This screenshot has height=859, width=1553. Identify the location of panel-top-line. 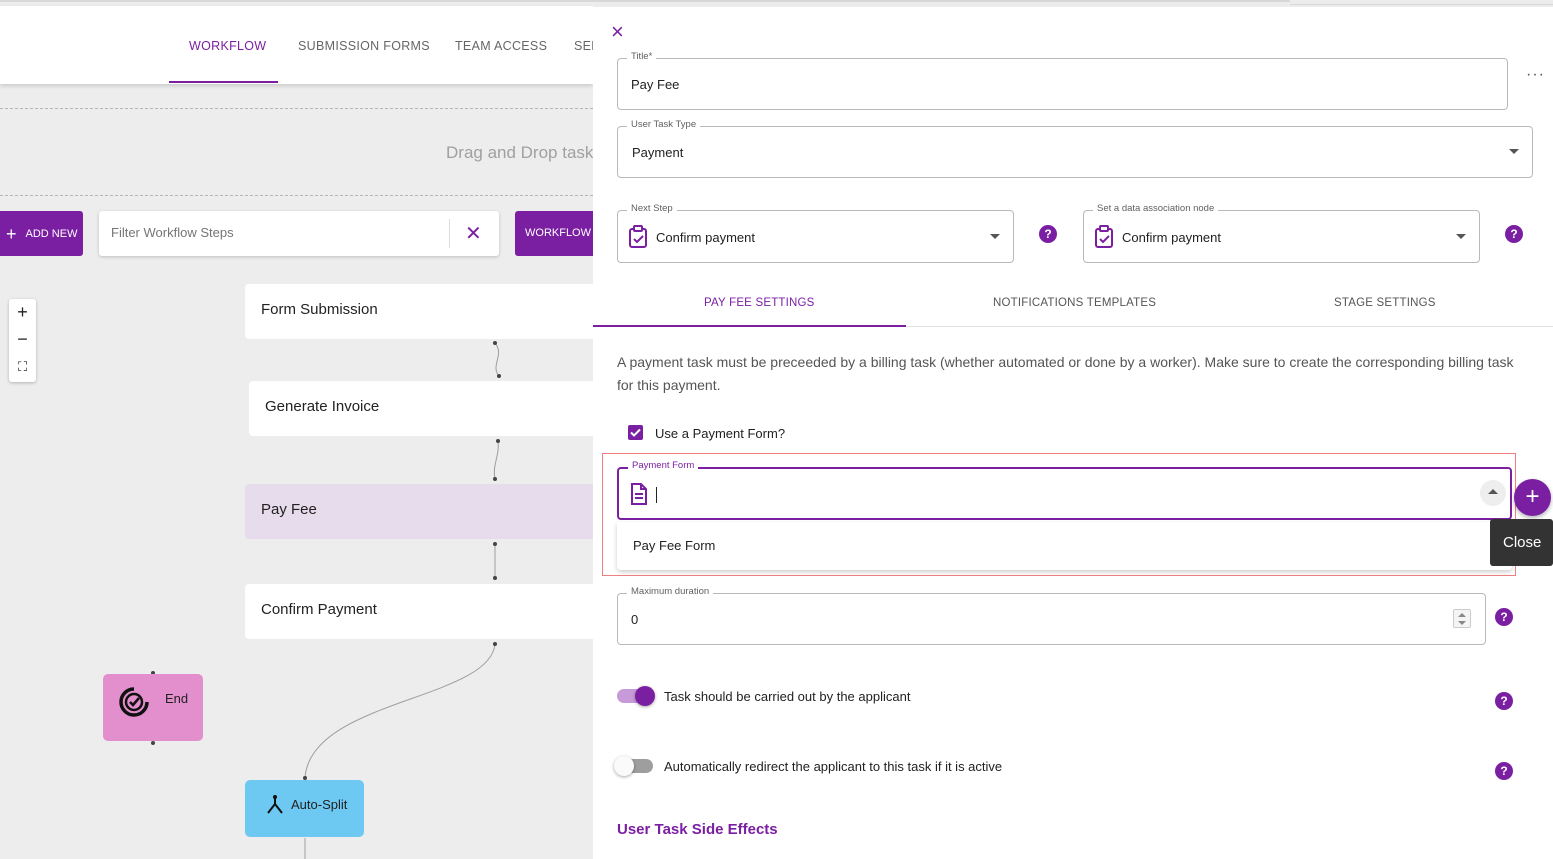
(1421, 4).